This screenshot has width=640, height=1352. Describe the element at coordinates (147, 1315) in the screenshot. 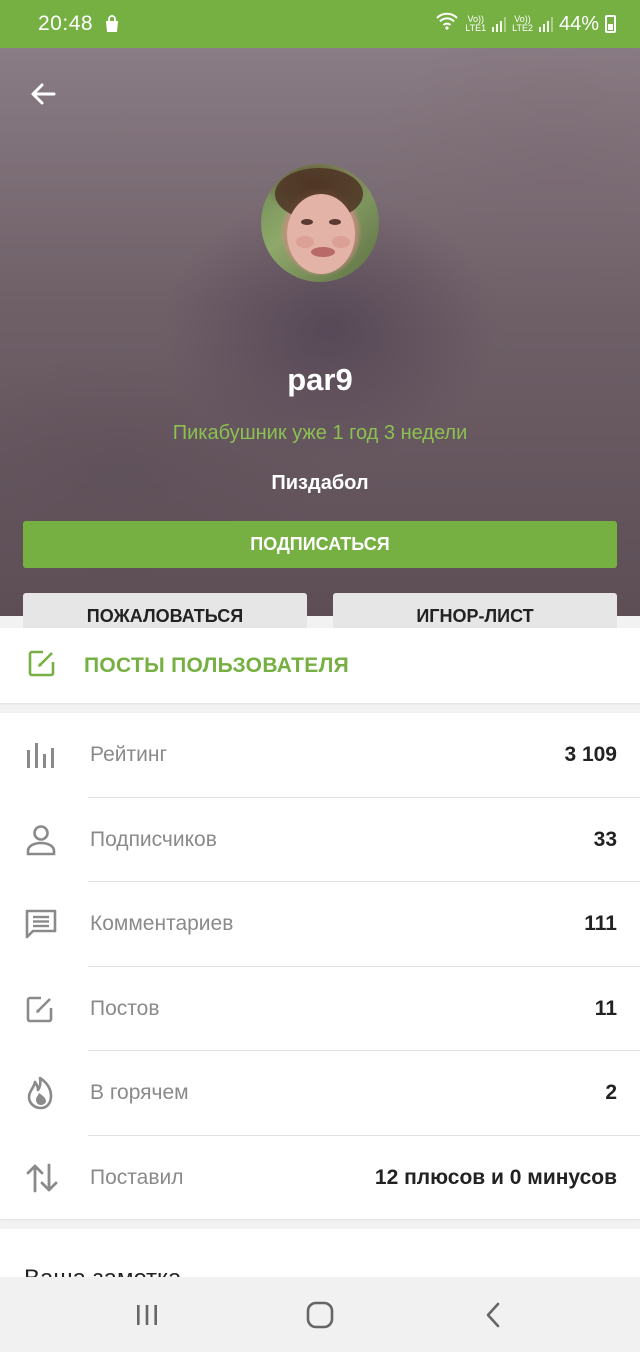

I see `recent-apps-icon` at that location.